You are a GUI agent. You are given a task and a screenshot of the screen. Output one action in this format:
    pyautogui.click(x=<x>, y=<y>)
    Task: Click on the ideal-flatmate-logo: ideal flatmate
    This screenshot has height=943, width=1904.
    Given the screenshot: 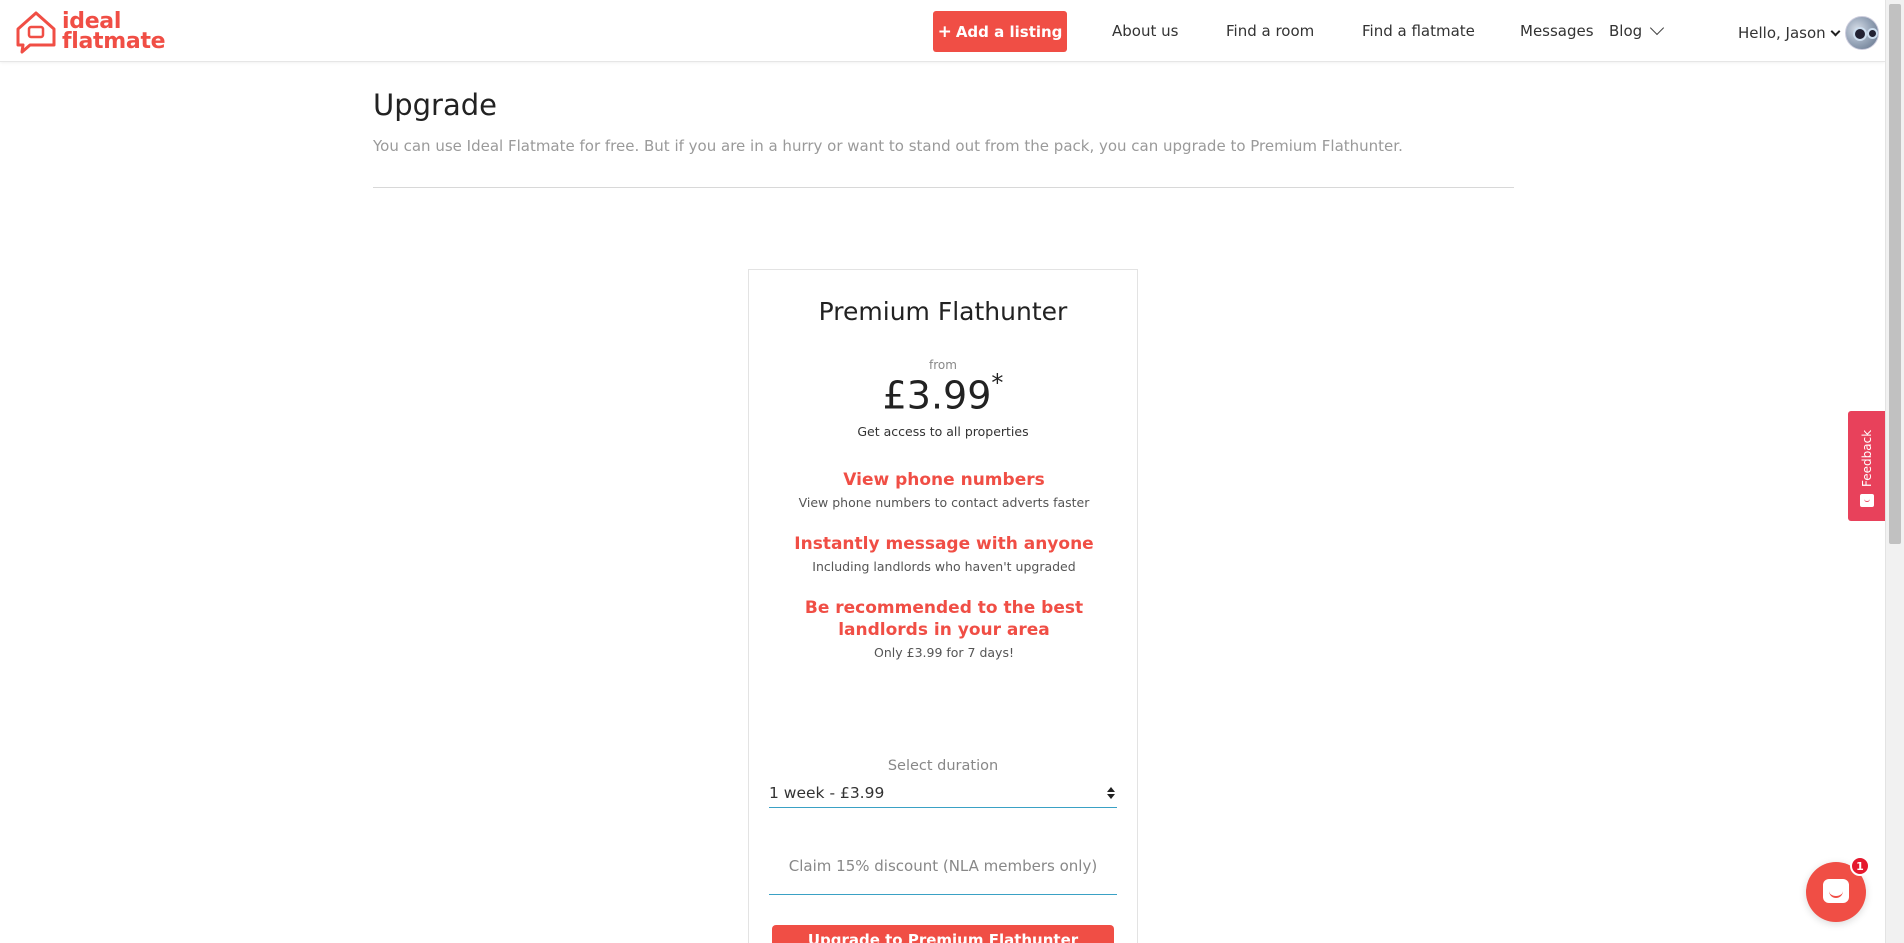 What is the action you would take?
    pyautogui.click(x=90, y=32)
    